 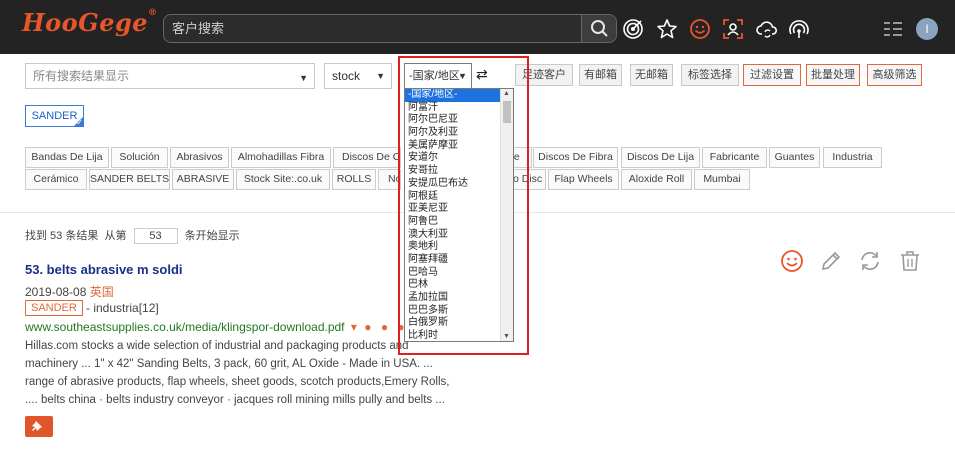 I want to click on keyword-chip: Almohadillas Fibra, so click(x=281, y=157).